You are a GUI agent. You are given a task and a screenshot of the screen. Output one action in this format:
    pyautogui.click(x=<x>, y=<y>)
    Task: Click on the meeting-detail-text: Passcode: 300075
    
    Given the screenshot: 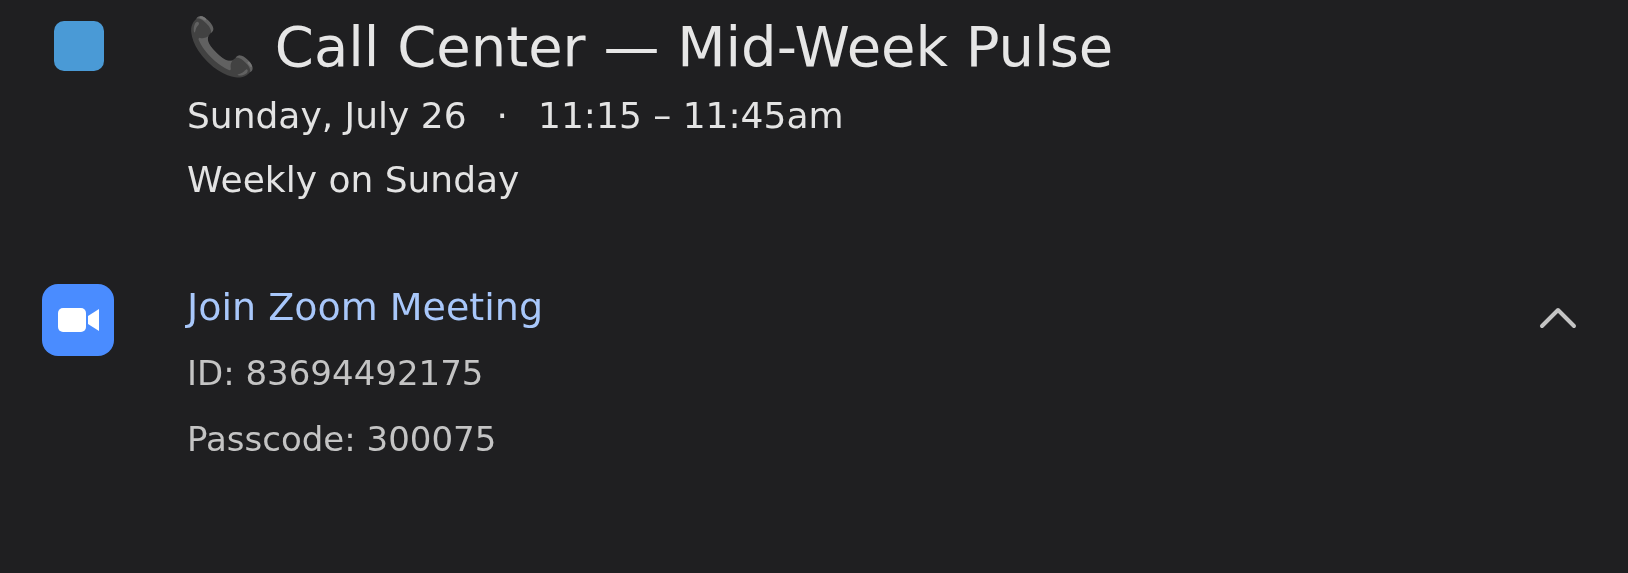 What is the action you would take?
    pyautogui.click(x=342, y=439)
    